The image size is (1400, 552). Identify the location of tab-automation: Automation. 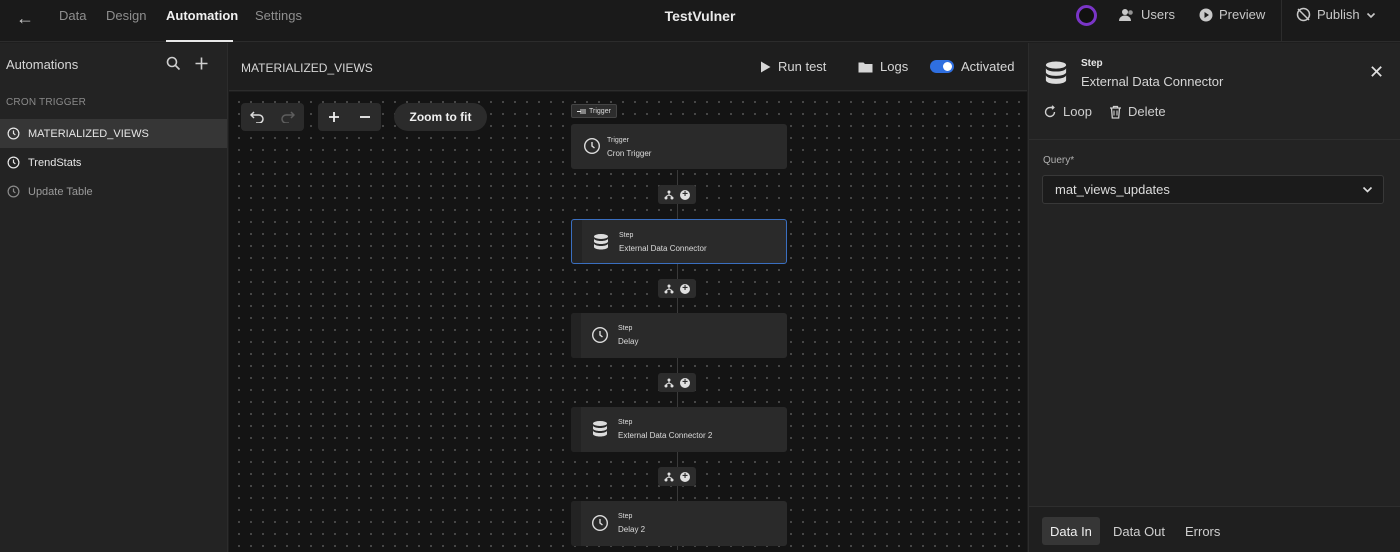
(202, 15).